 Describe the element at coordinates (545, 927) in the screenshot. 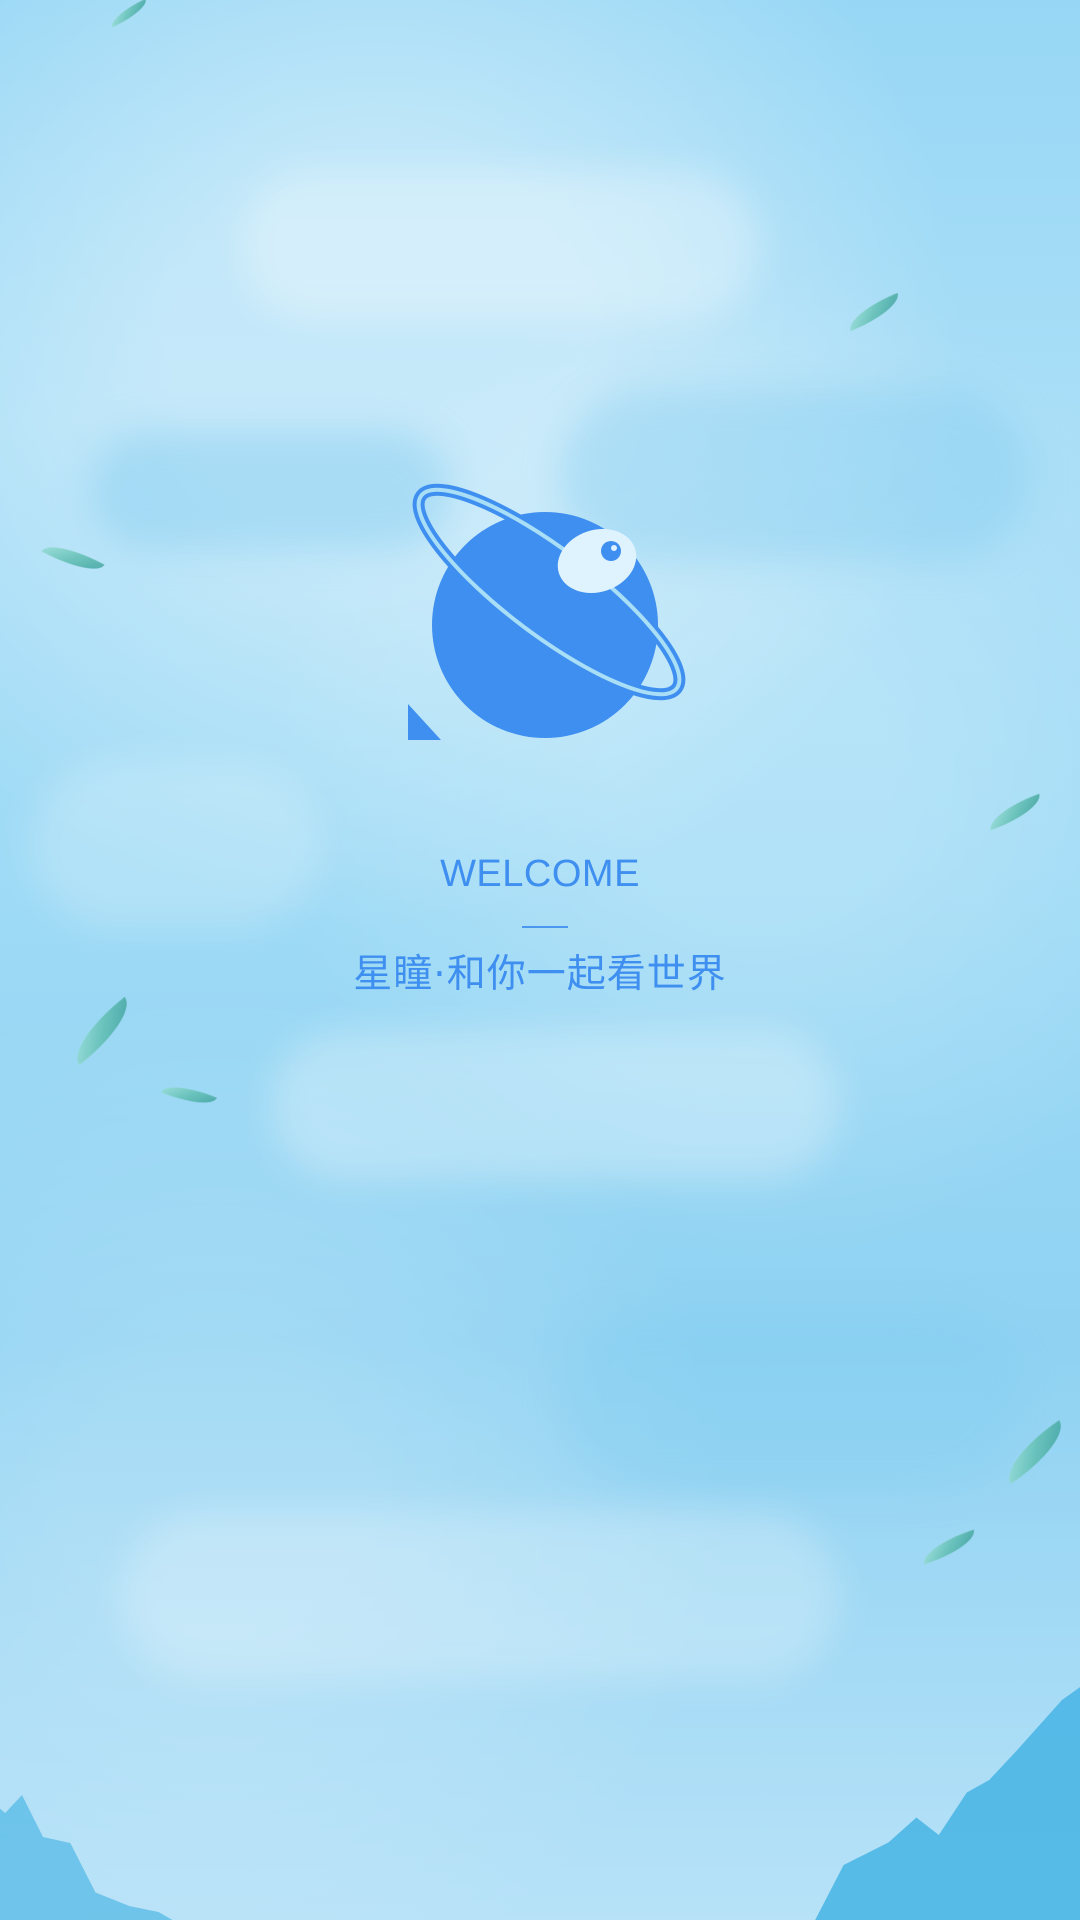

I see `title-divider` at that location.